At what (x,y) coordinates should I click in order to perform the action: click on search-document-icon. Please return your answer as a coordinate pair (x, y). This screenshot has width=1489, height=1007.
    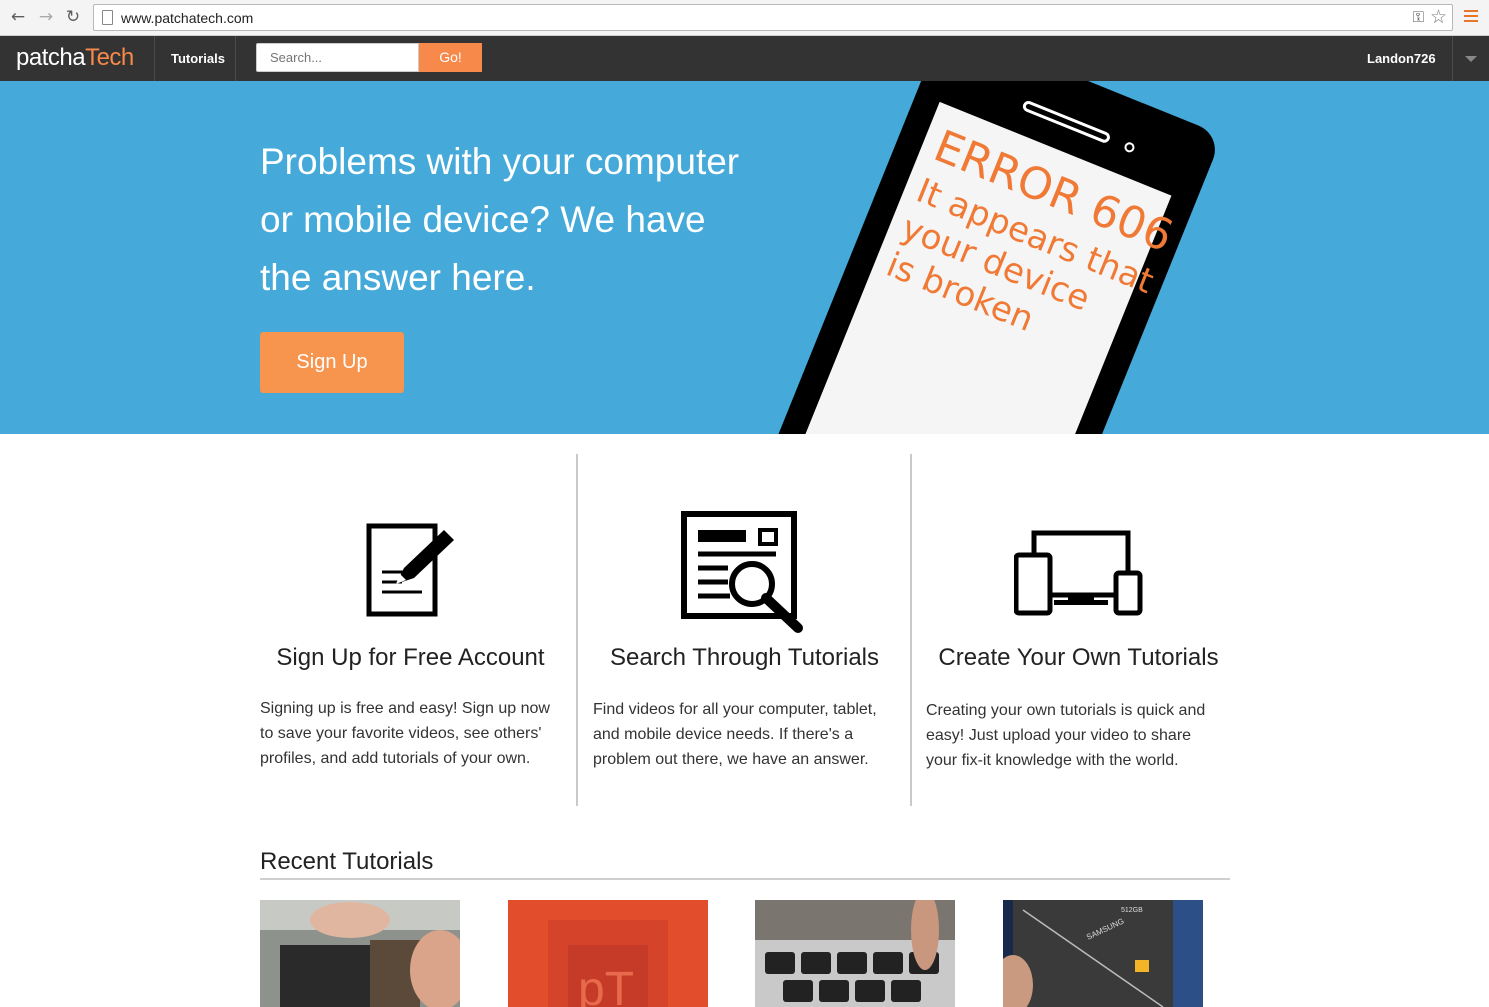
    Looking at the image, I should click on (742, 572).